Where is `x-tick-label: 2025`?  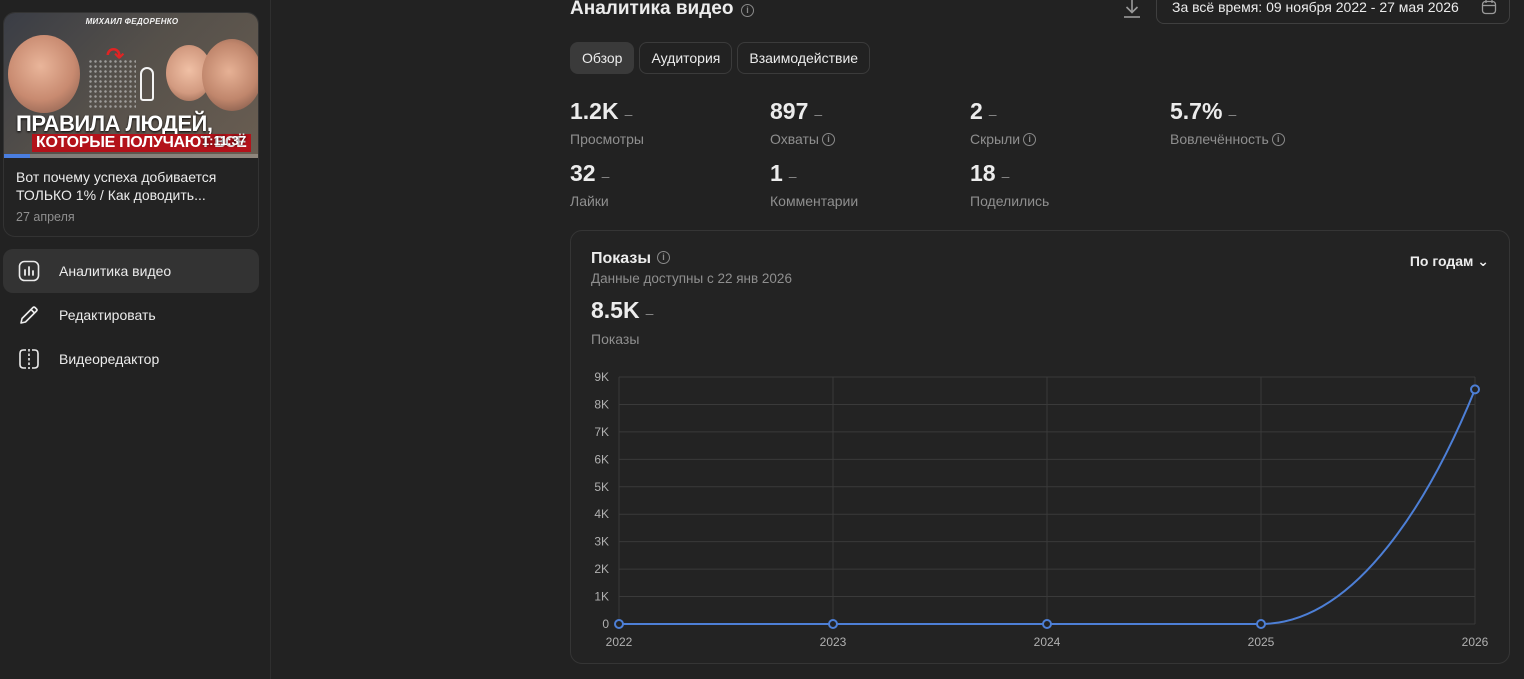
x-tick-label: 2025 is located at coordinates (1261, 642).